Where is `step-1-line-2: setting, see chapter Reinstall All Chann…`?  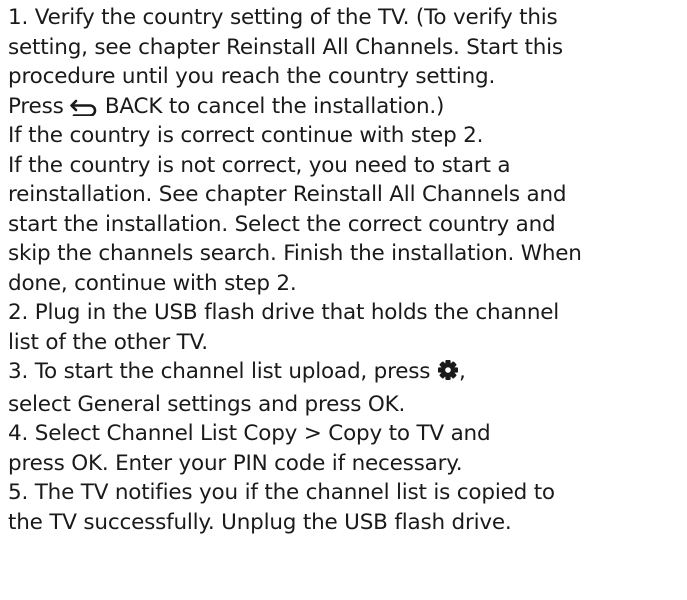
step-1-line-2: setting, see chapter Reinstall All Chann… is located at coordinates (285, 47).